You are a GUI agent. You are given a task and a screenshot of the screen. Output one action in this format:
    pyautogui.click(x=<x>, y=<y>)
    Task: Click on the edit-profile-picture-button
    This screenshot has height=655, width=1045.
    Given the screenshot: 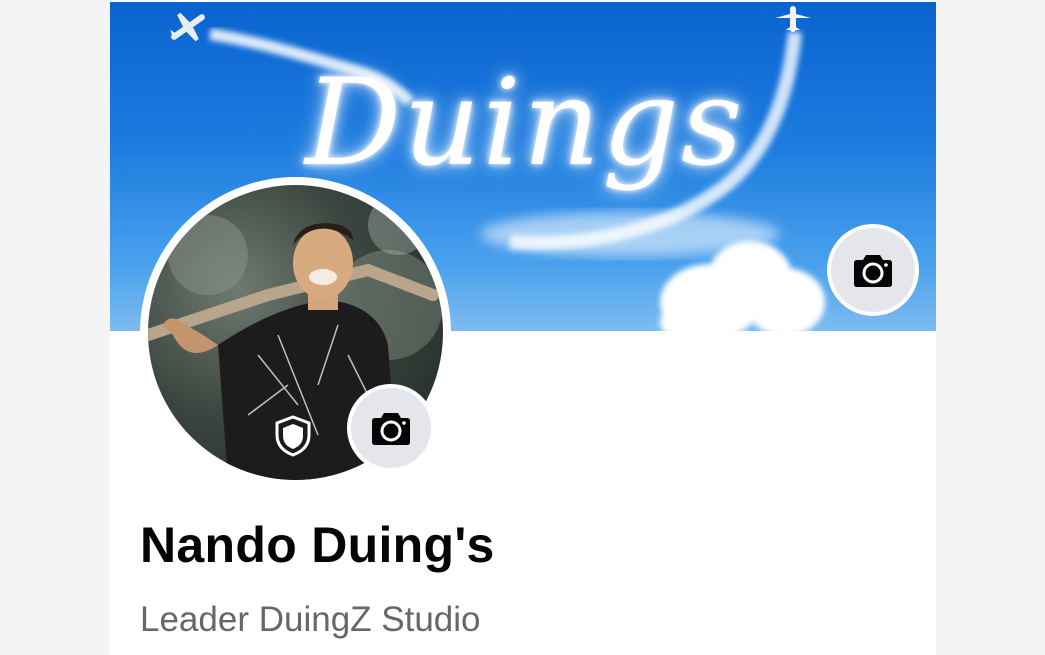 What is the action you would take?
    pyautogui.click(x=391, y=428)
    